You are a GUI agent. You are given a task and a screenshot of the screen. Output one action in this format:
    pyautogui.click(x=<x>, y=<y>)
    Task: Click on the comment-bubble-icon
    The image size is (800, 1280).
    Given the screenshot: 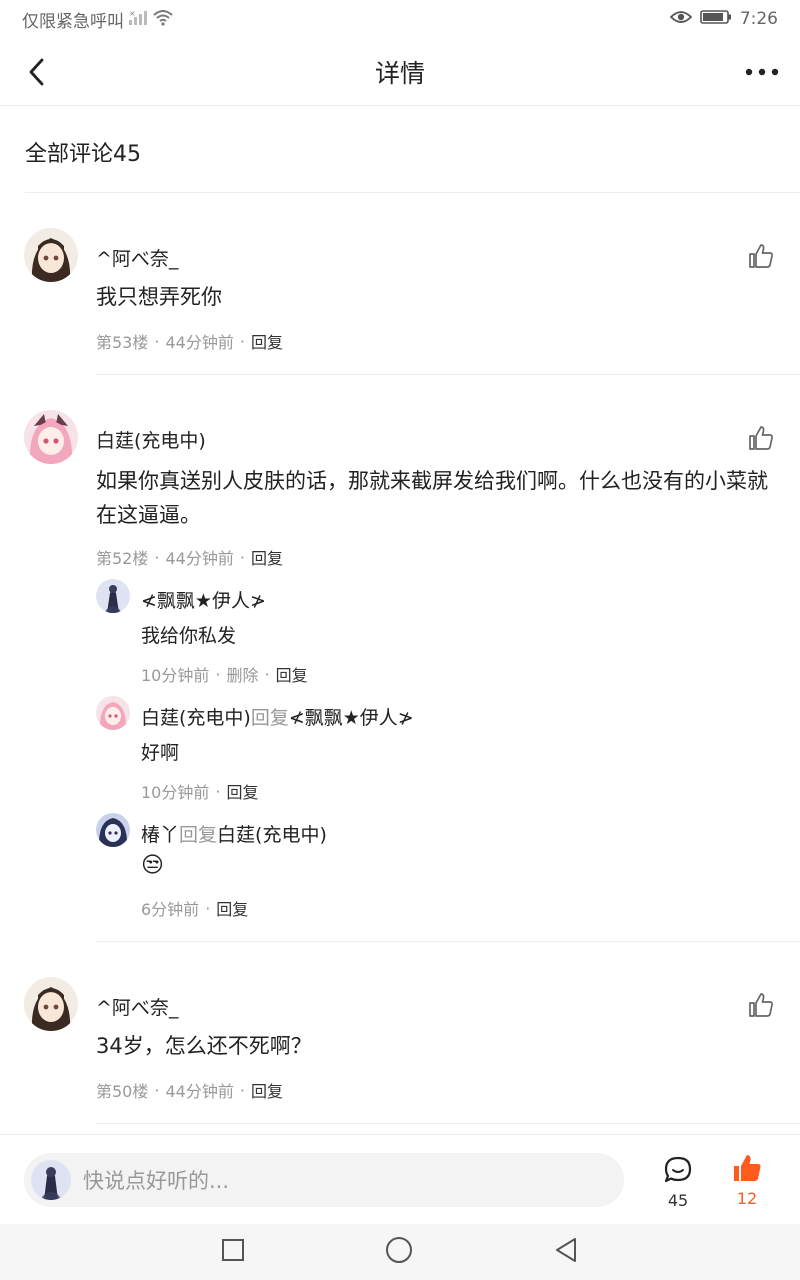 What is the action you would take?
    pyautogui.click(x=678, y=1169)
    